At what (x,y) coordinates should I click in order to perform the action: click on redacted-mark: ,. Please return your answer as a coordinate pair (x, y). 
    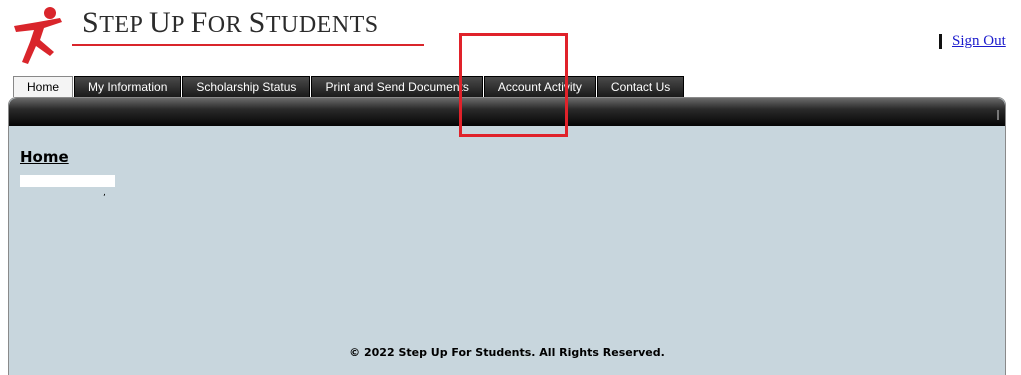
    Looking at the image, I should click on (104, 193).